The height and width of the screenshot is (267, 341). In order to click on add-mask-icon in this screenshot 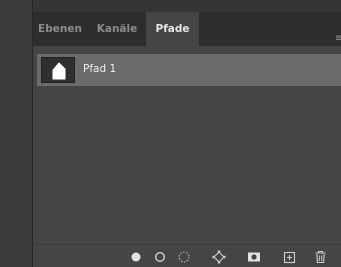, I will do `click(254, 257)`.